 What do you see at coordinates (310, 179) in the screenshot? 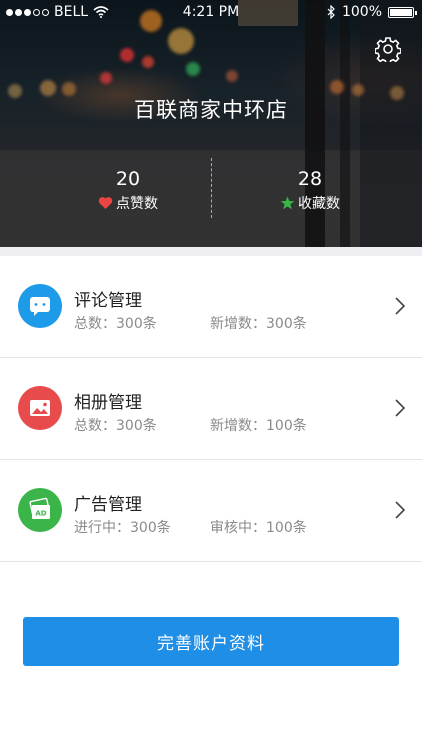
I see `favorites-count: 28` at bounding box center [310, 179].